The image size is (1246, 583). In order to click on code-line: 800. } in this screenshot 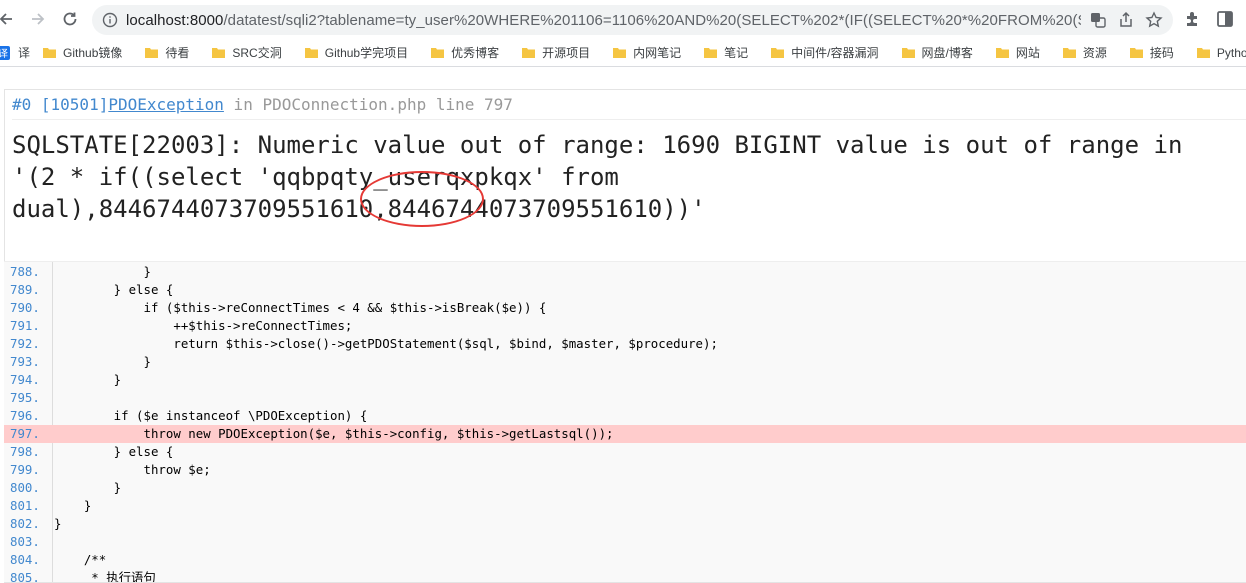, I will do `click(625, 488)`.